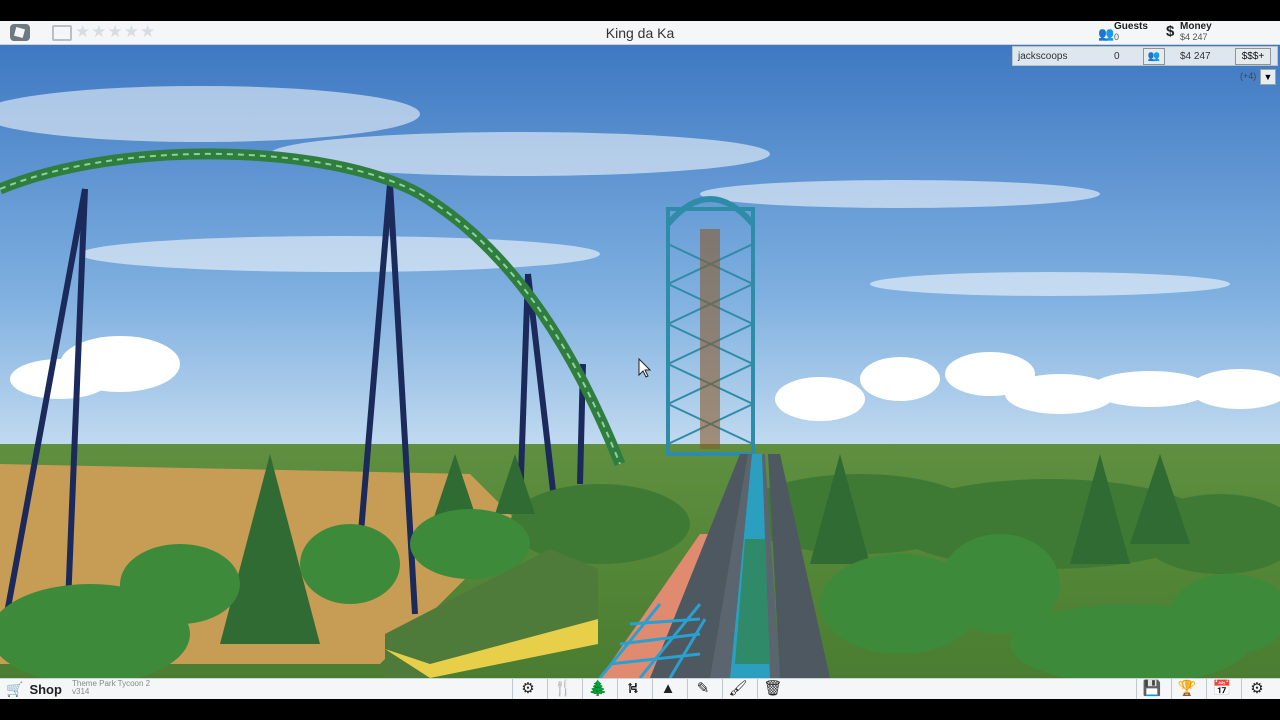  Describe the element at coordinates (597, 689) in the screenshot. I see `scenery-tool-icon: 🌲` at that location.